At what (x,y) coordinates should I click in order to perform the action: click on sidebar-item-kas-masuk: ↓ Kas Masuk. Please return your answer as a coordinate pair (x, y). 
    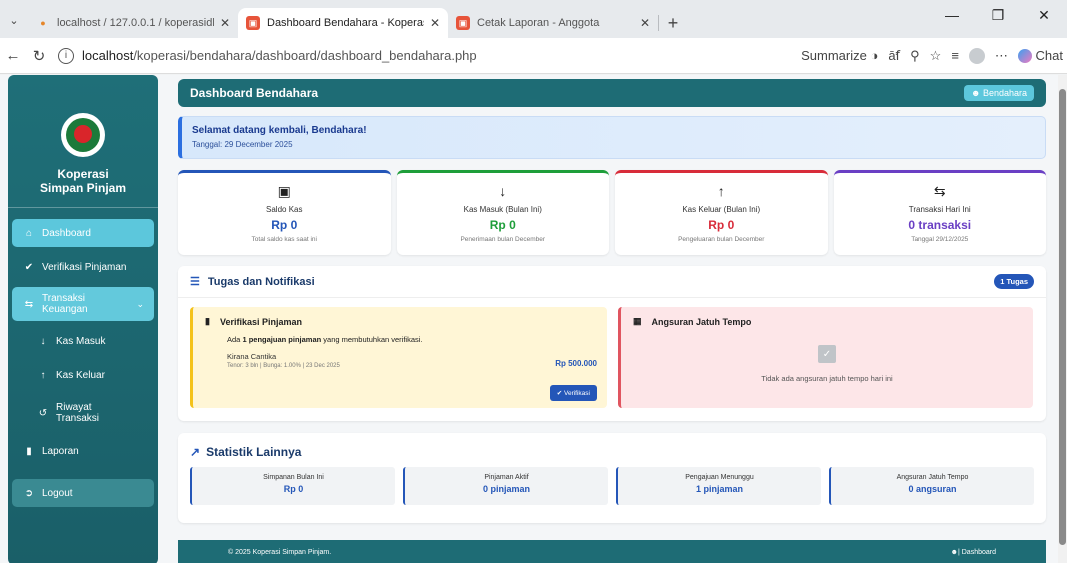
    Looking at the image, I should click on (83, 341).